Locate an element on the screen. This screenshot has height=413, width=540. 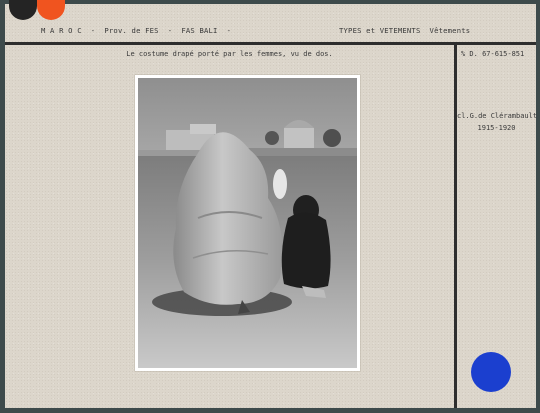
header-place: M A R O C - Prov. de FES - FAS BALI - is located at coordinates (136, 30).